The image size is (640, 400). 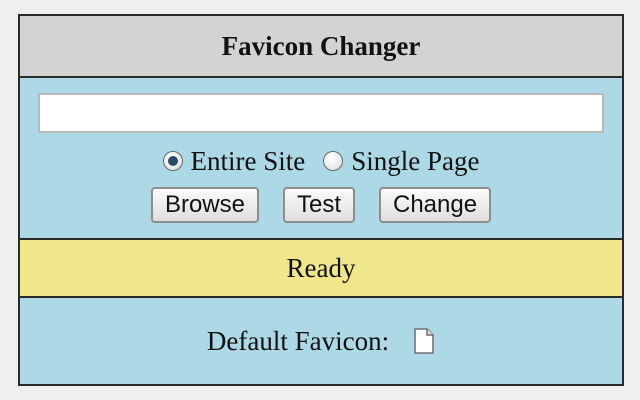 I want to click on favicon-url-input, so click(x=321, y=113).